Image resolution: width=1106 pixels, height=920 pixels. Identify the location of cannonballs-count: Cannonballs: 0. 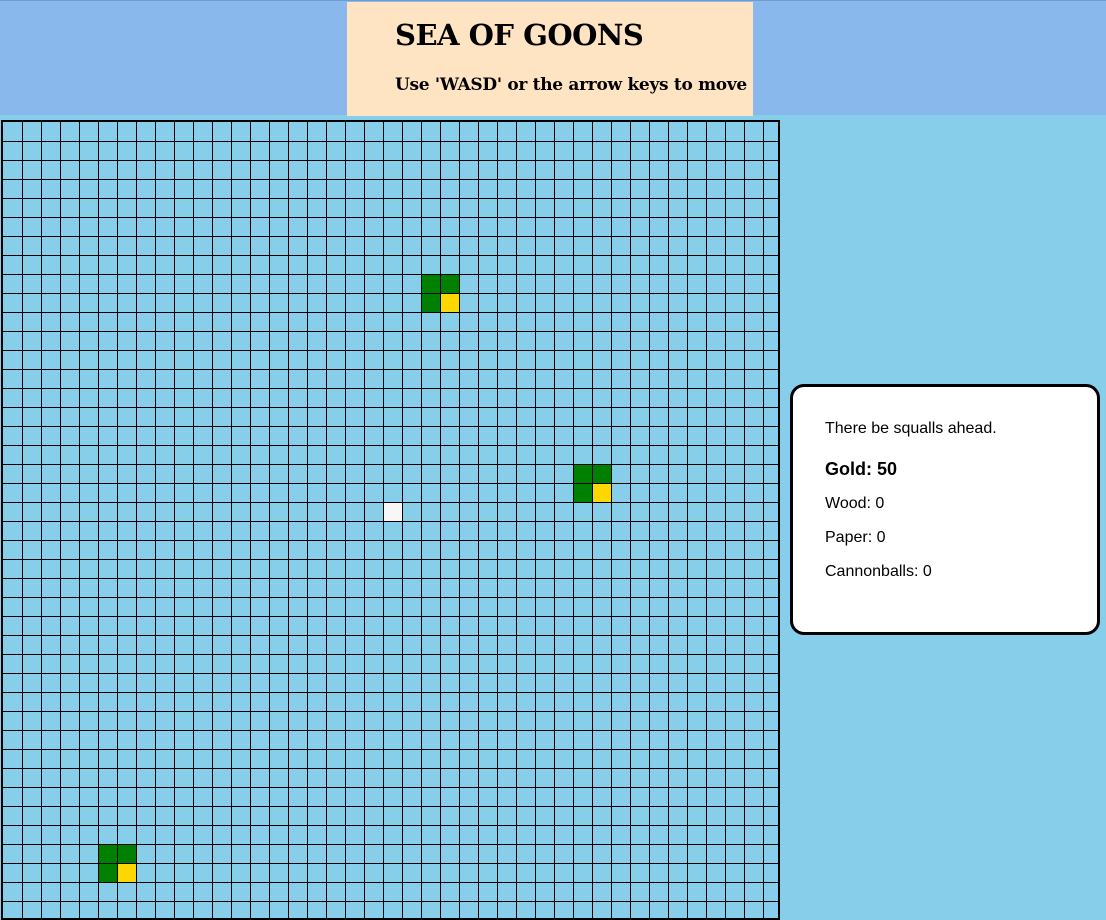
(878, 571).